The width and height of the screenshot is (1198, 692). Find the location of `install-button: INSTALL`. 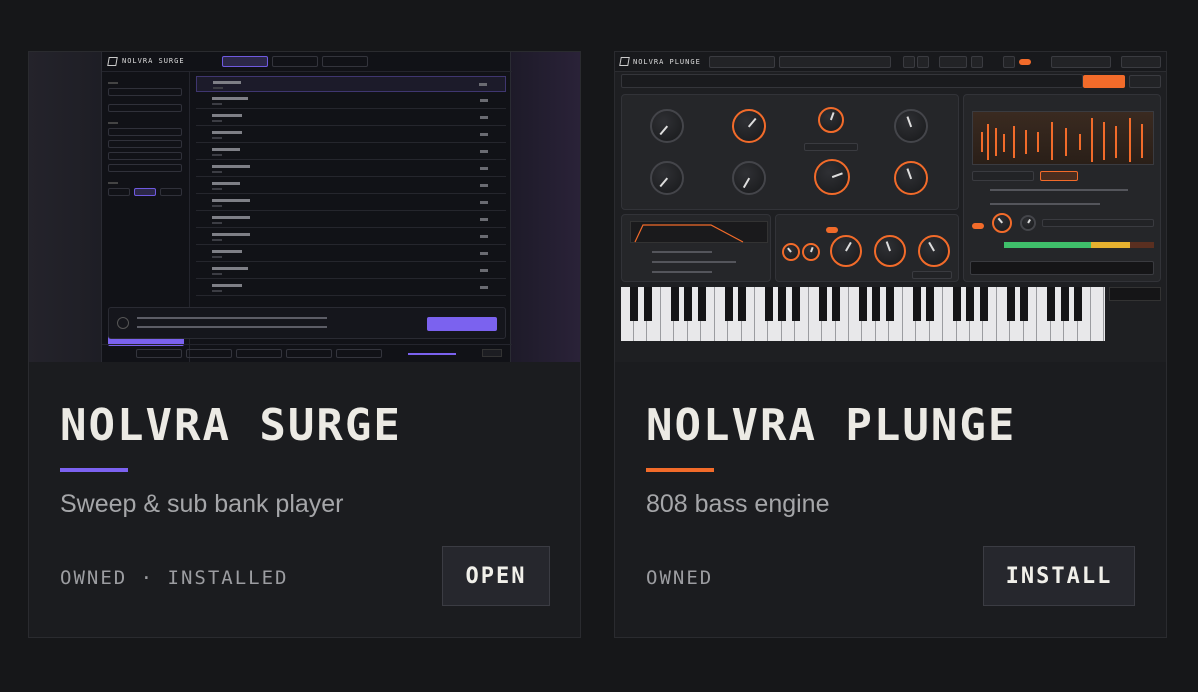

install-button: INSTALL is located at coordinates (1059, 576).